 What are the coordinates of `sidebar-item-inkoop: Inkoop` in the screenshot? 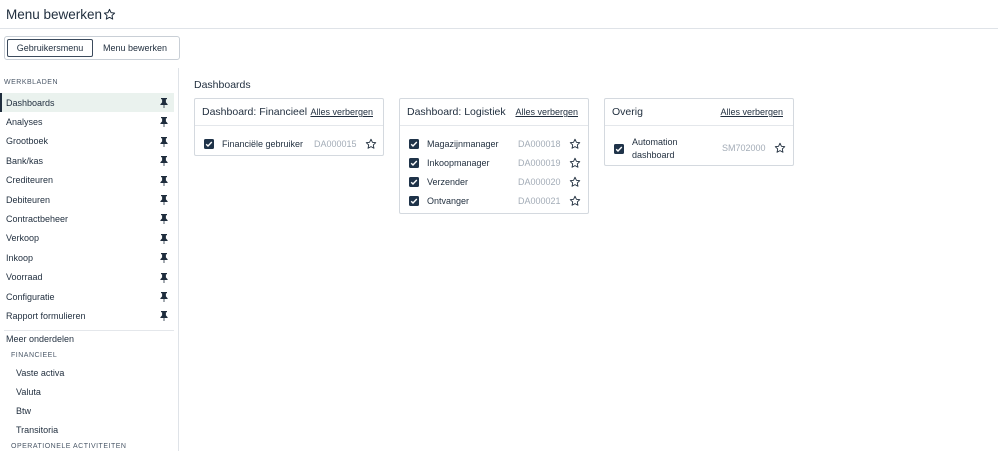 It's located at (89, 257).